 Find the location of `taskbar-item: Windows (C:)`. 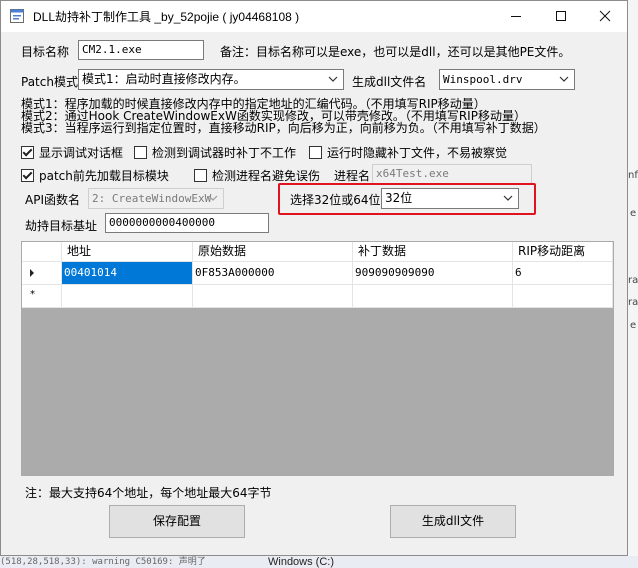

taskbar-item: Windows (C:) is located at coordinates (301, 562).